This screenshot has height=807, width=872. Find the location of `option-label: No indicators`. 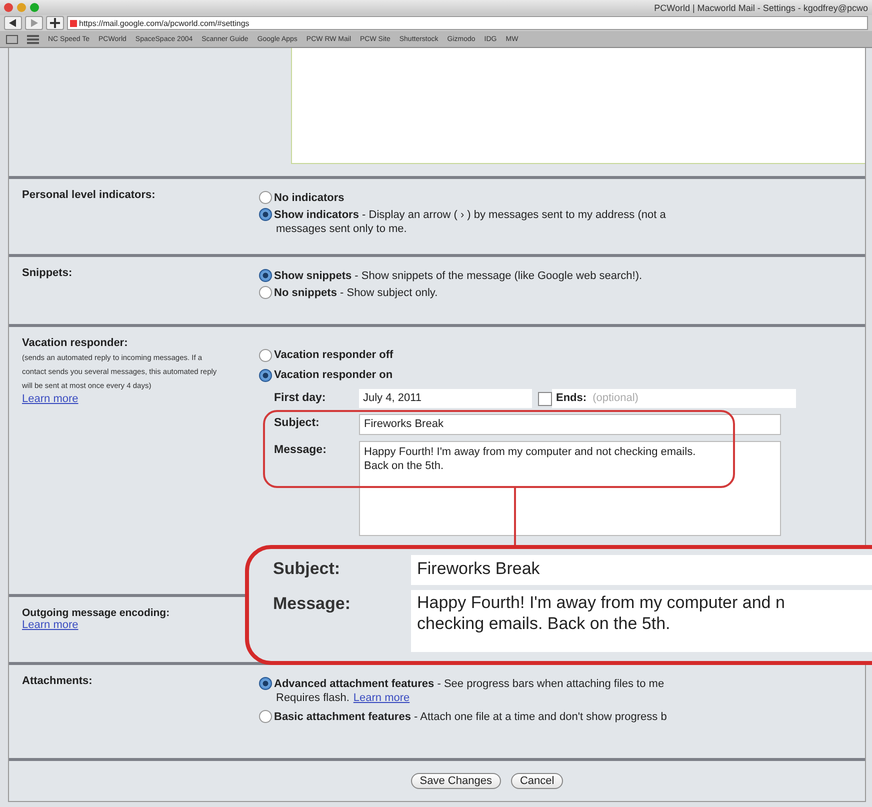

option-label: No indicators is located at coordinates (309, 198).